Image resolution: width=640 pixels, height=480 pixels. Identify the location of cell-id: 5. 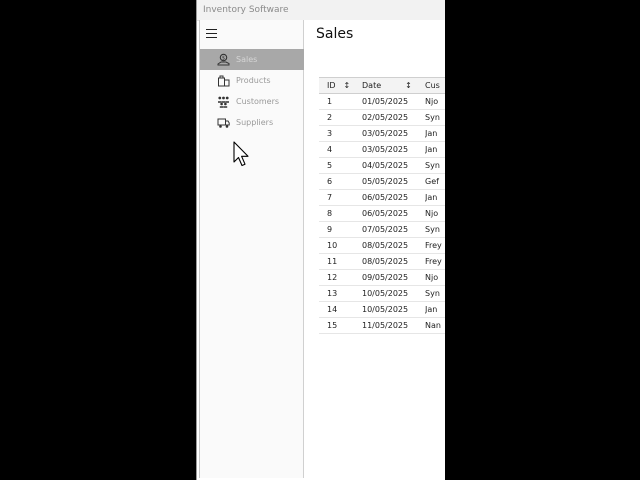
(340, 165).